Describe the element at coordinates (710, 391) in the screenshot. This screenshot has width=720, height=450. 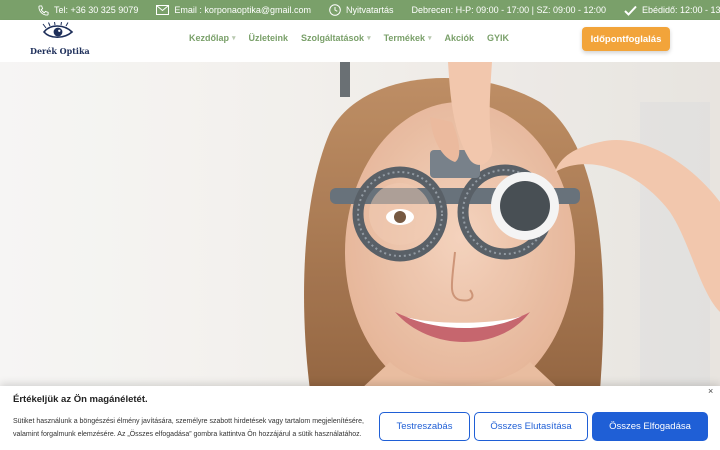
I see `close-icon: ×` at that location.